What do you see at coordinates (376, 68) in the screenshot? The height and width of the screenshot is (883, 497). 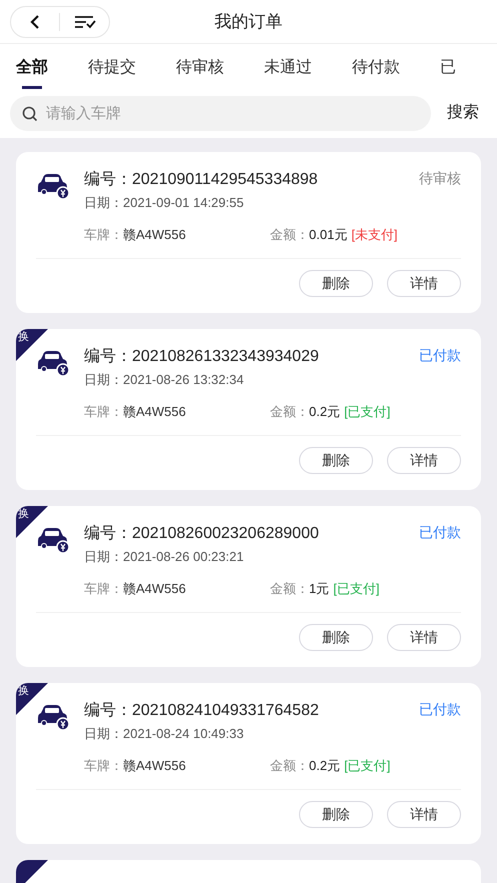 I see `tab: 待付款` at bounding box center [376, 68].